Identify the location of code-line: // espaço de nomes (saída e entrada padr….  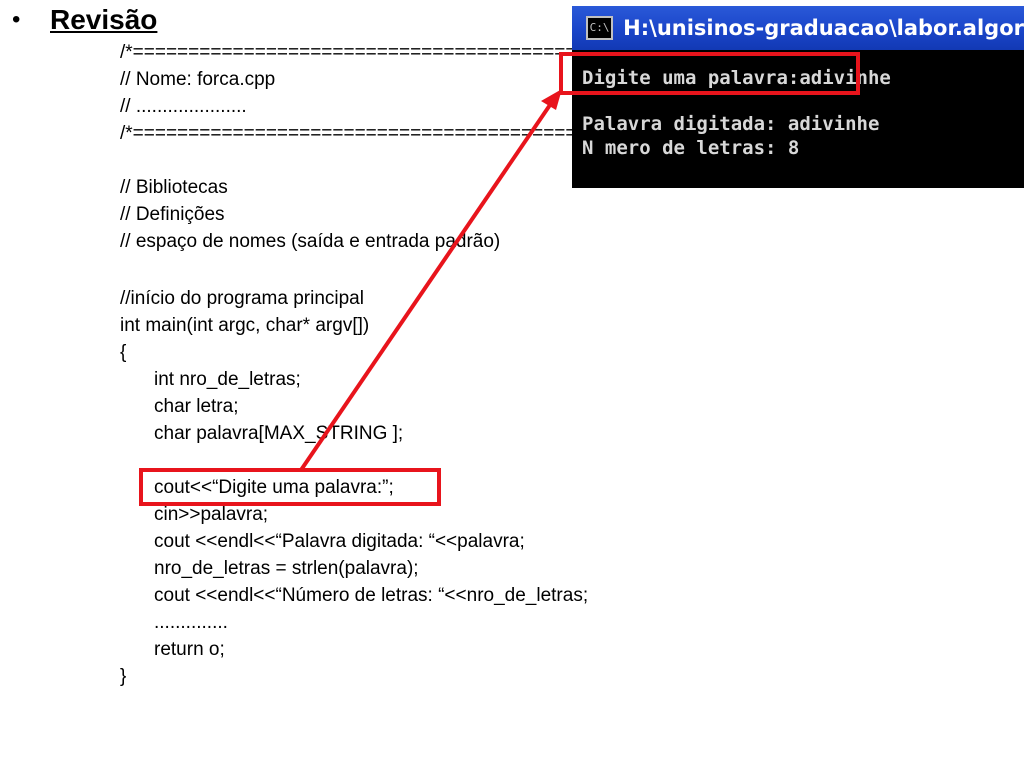
(310, 241).